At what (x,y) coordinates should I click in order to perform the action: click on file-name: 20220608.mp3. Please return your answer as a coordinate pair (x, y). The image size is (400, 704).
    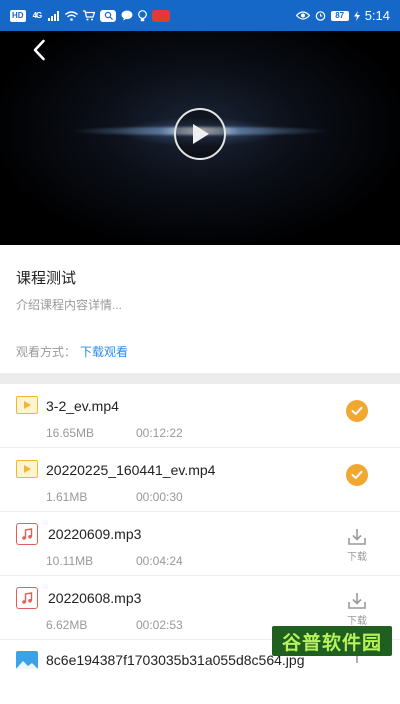
    Looking at the image, I should click on (95, 598).